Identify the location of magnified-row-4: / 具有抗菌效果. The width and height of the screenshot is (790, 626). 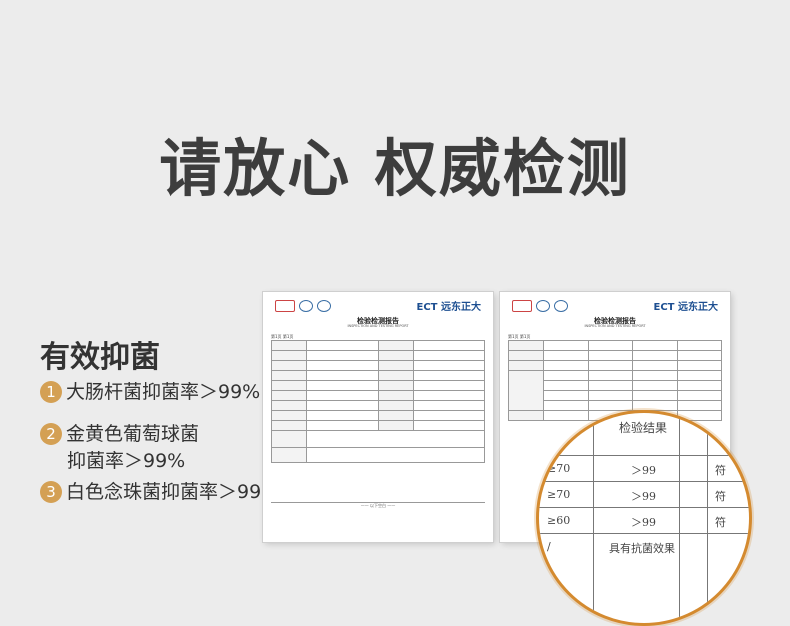
(644, 546).